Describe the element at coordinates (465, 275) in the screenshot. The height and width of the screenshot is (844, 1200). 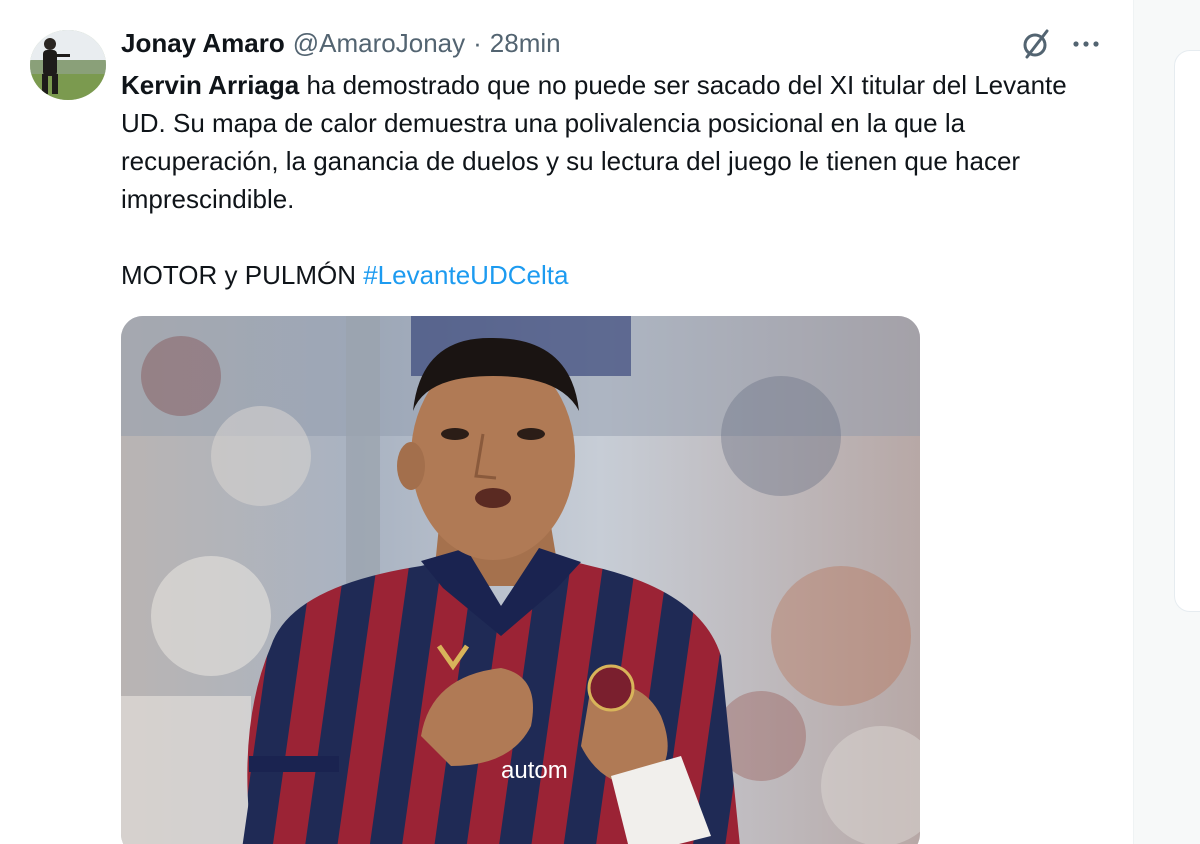
I see `hashtag-link: #LevanteUDCelta` at that location.